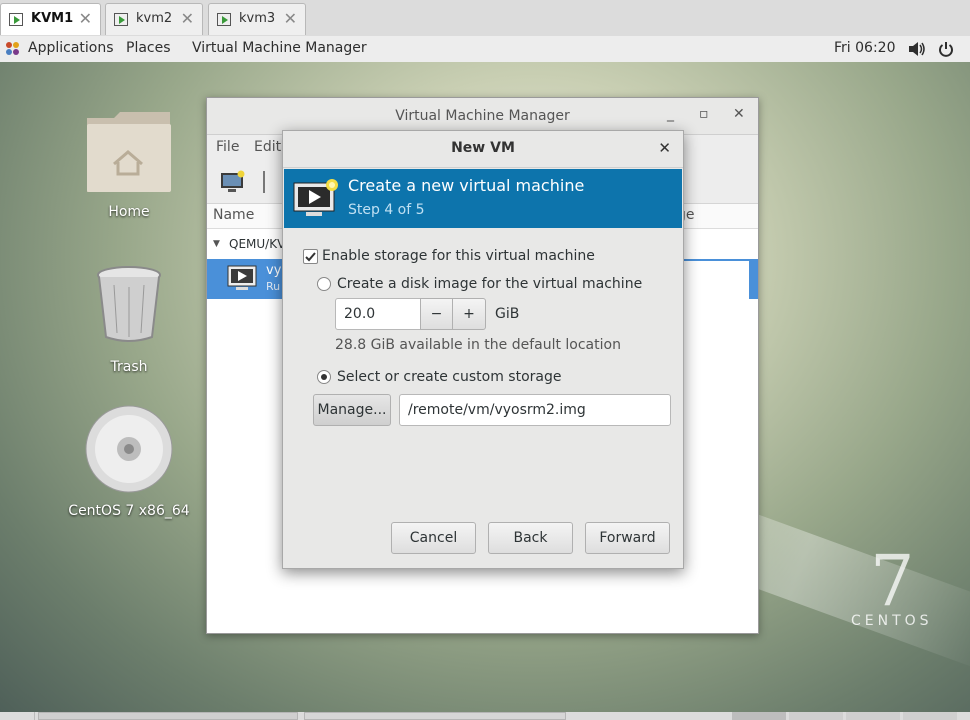 The image size is (970, 720). What do you see at coordinates (704, 114) in the screenshot?
I see `maximize-icon: ▫` at bounding box center [704, 114].